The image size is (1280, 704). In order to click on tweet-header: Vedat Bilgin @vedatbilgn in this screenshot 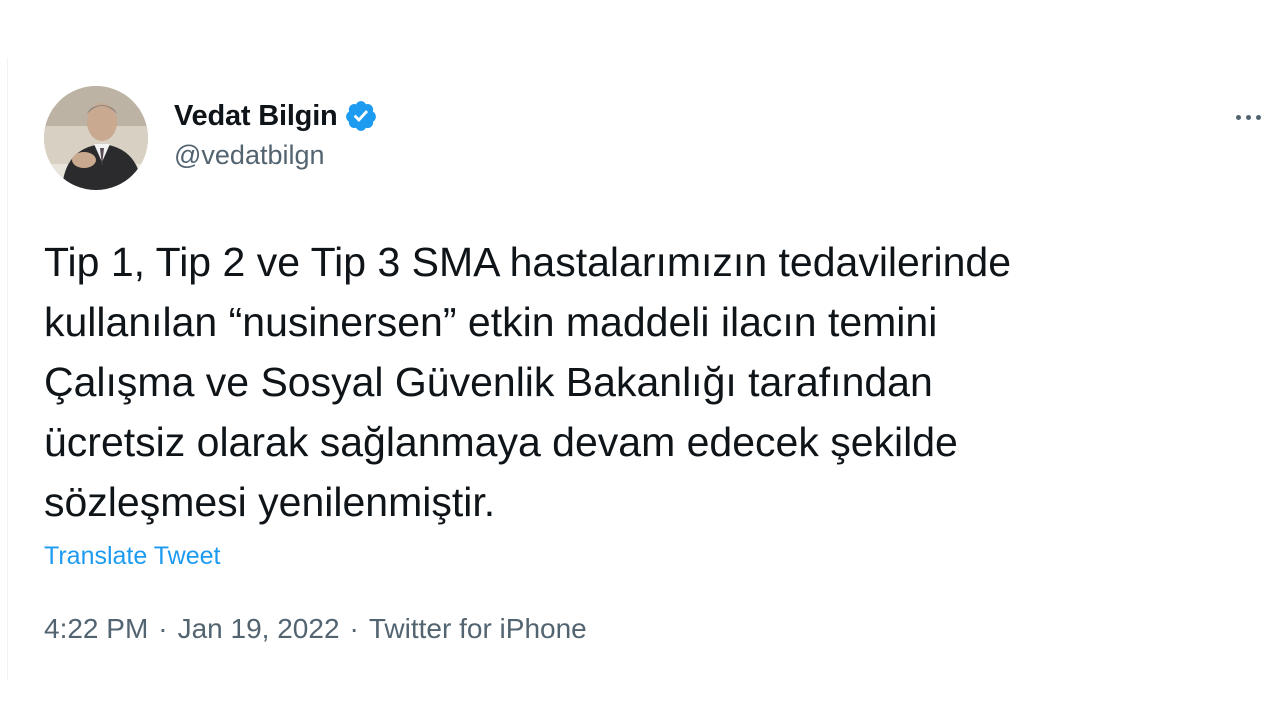, I will do `click(657, 138)`.